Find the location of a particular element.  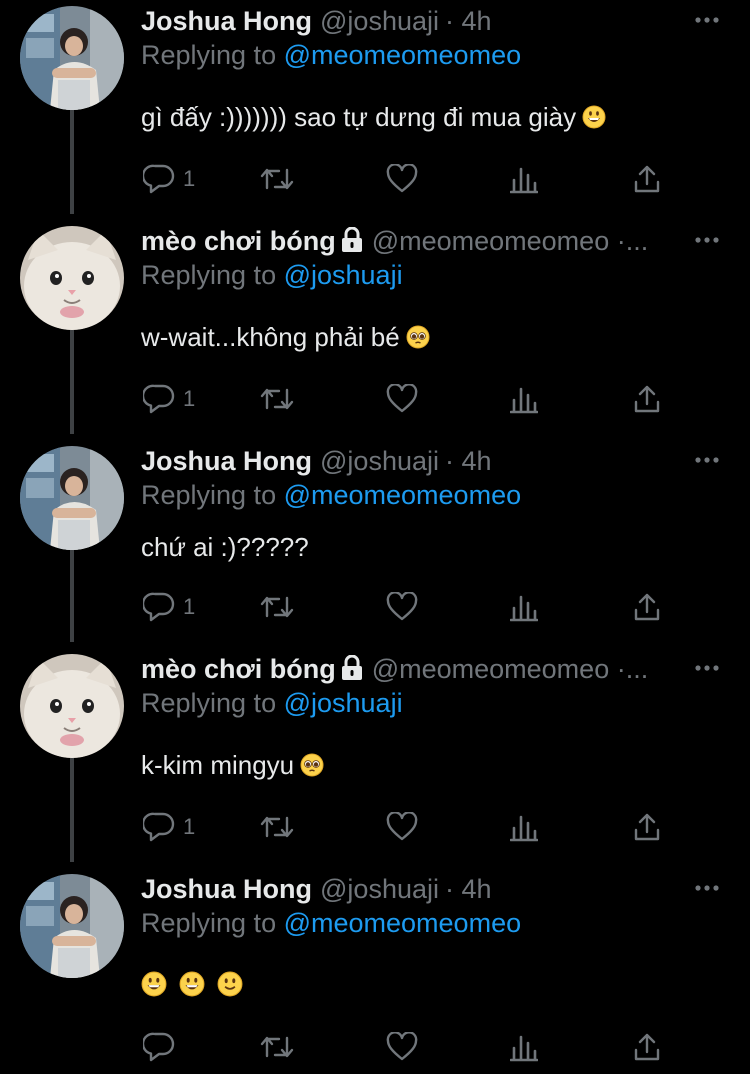

tweet-text: w-wait...không phải bé is located at coordinates (285, 337).